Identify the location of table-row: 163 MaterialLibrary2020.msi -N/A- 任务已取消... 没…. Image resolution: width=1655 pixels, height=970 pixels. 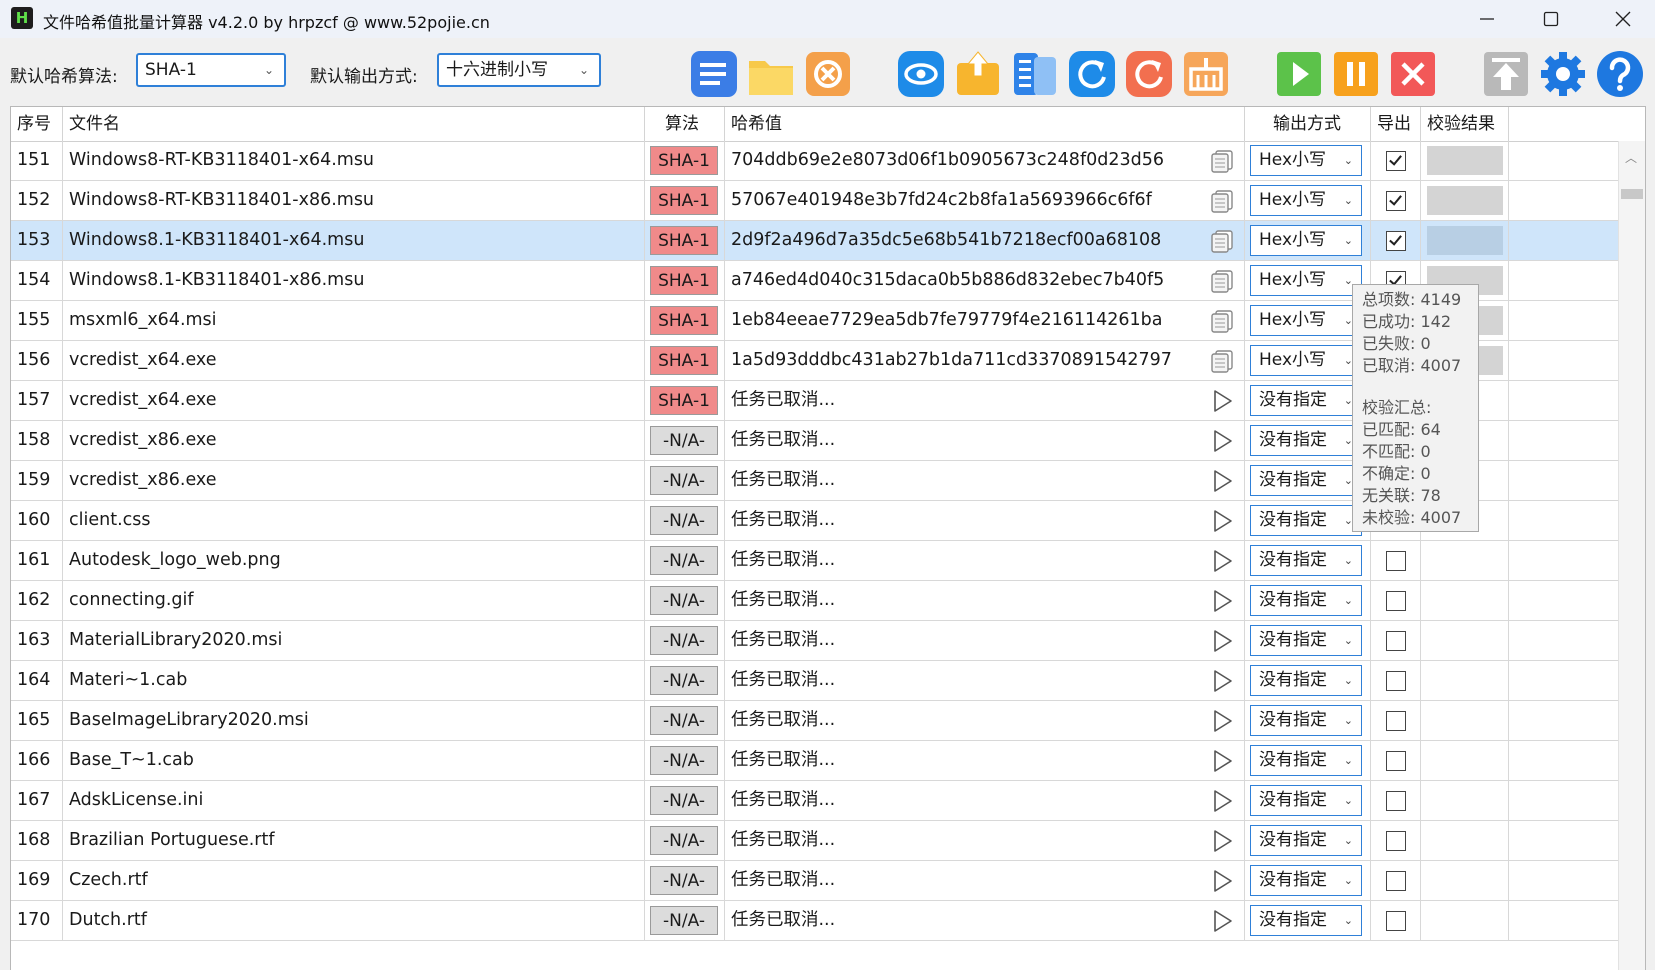
(815, 641).